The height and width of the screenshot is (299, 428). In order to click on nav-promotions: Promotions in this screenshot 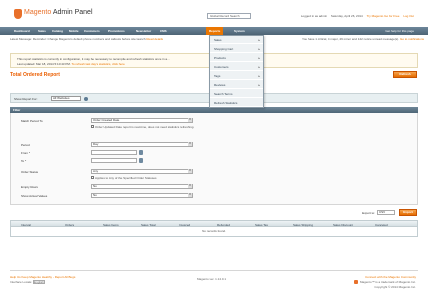, I will do `click(116, 31)`.